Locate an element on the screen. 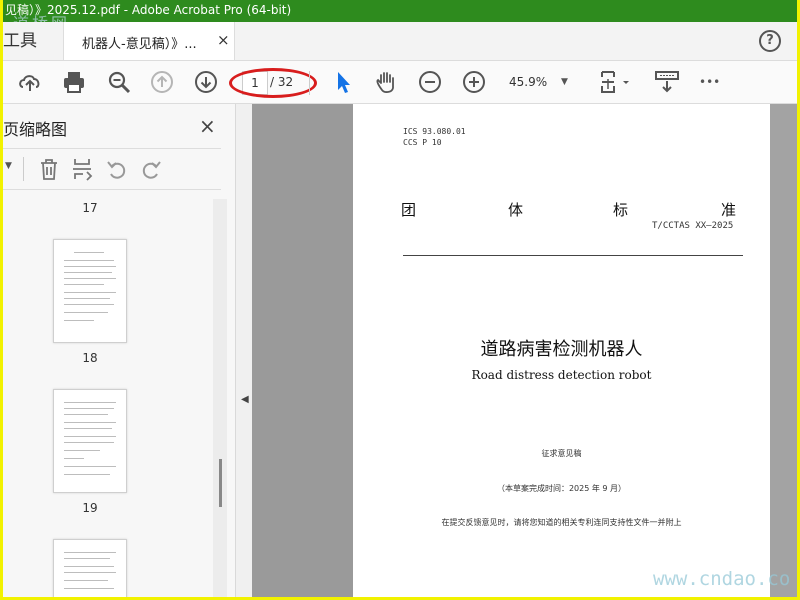 The image size is (800, 600). thumbnail-scrollbar is located at coordinates (220, 398).